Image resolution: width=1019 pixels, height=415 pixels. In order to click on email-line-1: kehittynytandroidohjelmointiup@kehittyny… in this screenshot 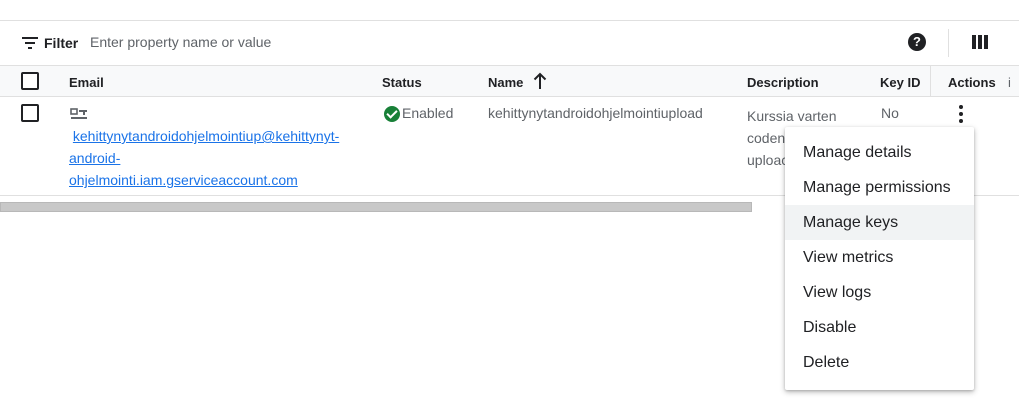, I will do `click(206, 136)`.